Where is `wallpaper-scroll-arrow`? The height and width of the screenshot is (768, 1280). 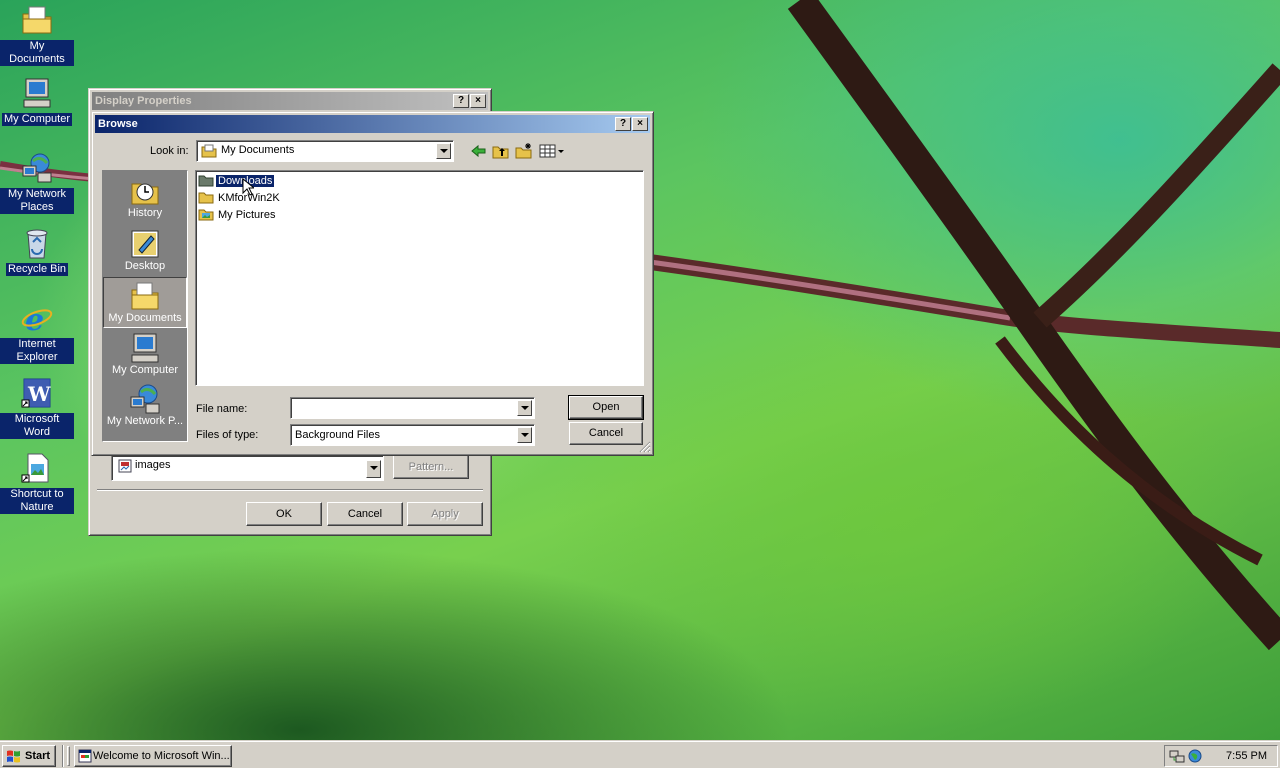 wallpaper-scroll-arrow is located at coordinates (373, 469).